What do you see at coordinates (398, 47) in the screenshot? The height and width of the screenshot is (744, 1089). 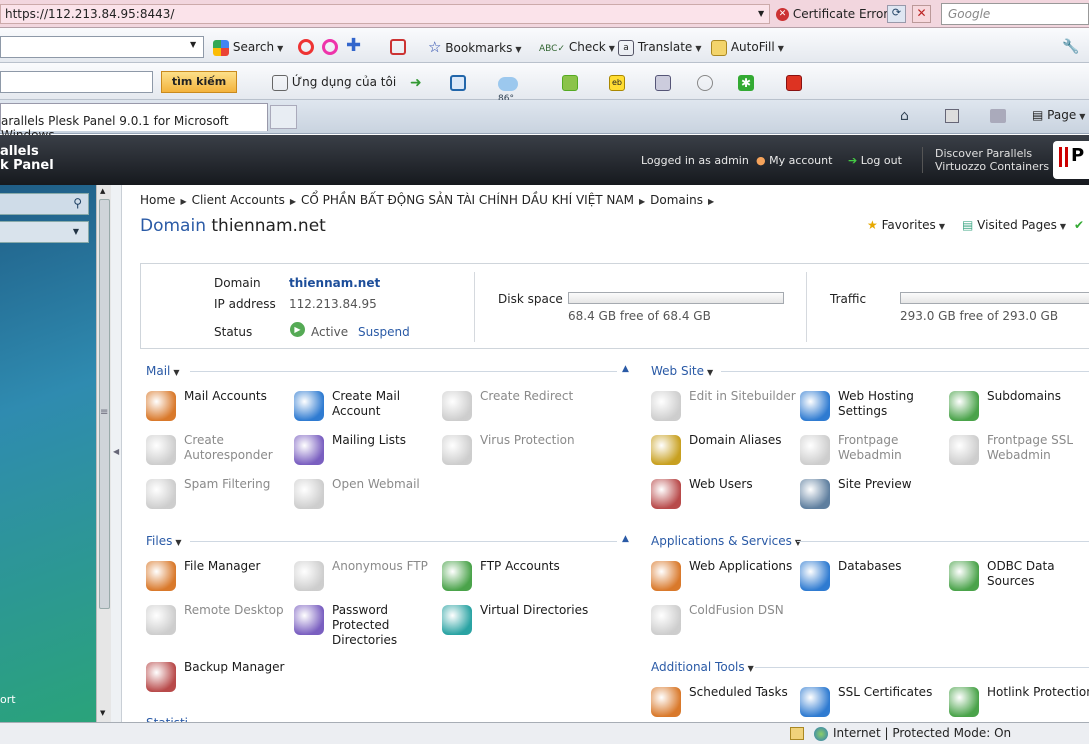 I see `popup-blocker-icon` at bounding box center [398, 47].